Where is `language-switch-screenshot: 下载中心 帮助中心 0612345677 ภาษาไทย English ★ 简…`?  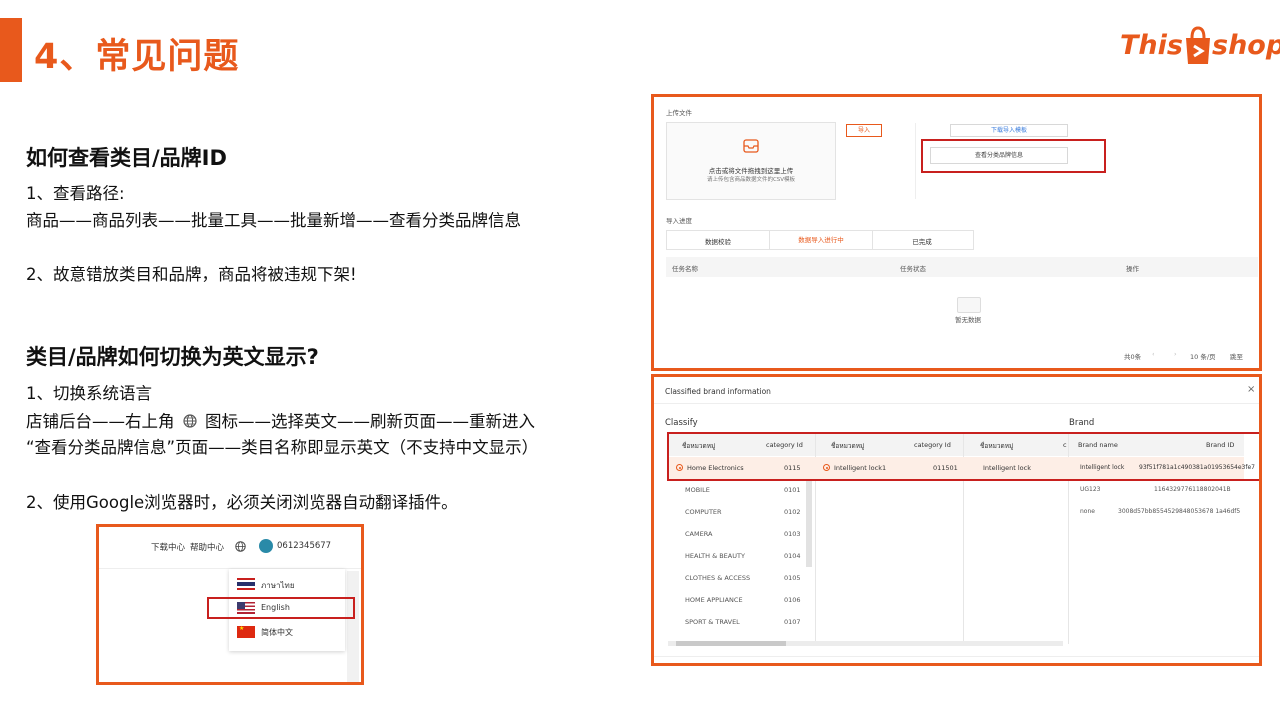 language-switch-screenshot: 下载中心 帮助中心 0612345677 ภาษาไทย English ★ 简… is located at coordinates (230, 604).